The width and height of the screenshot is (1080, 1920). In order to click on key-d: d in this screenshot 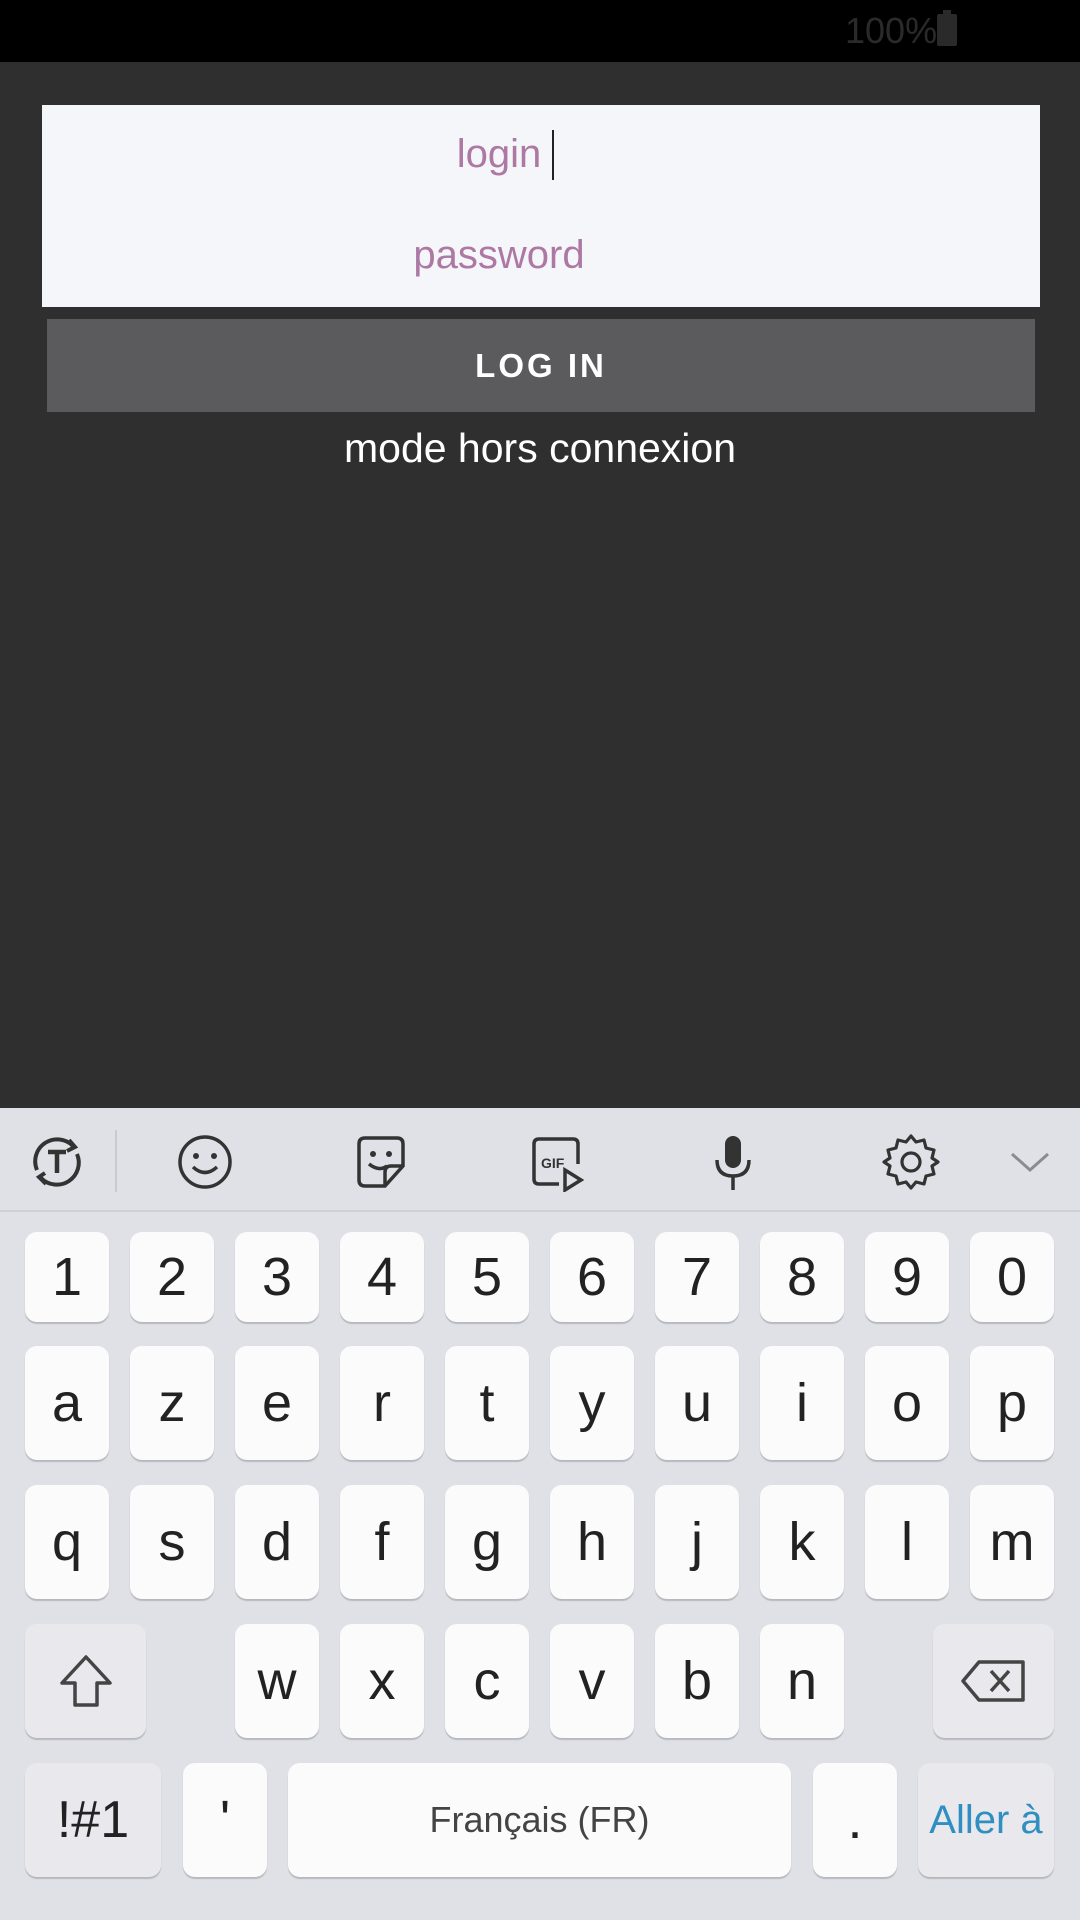, I will do `click(277, 1542)`.